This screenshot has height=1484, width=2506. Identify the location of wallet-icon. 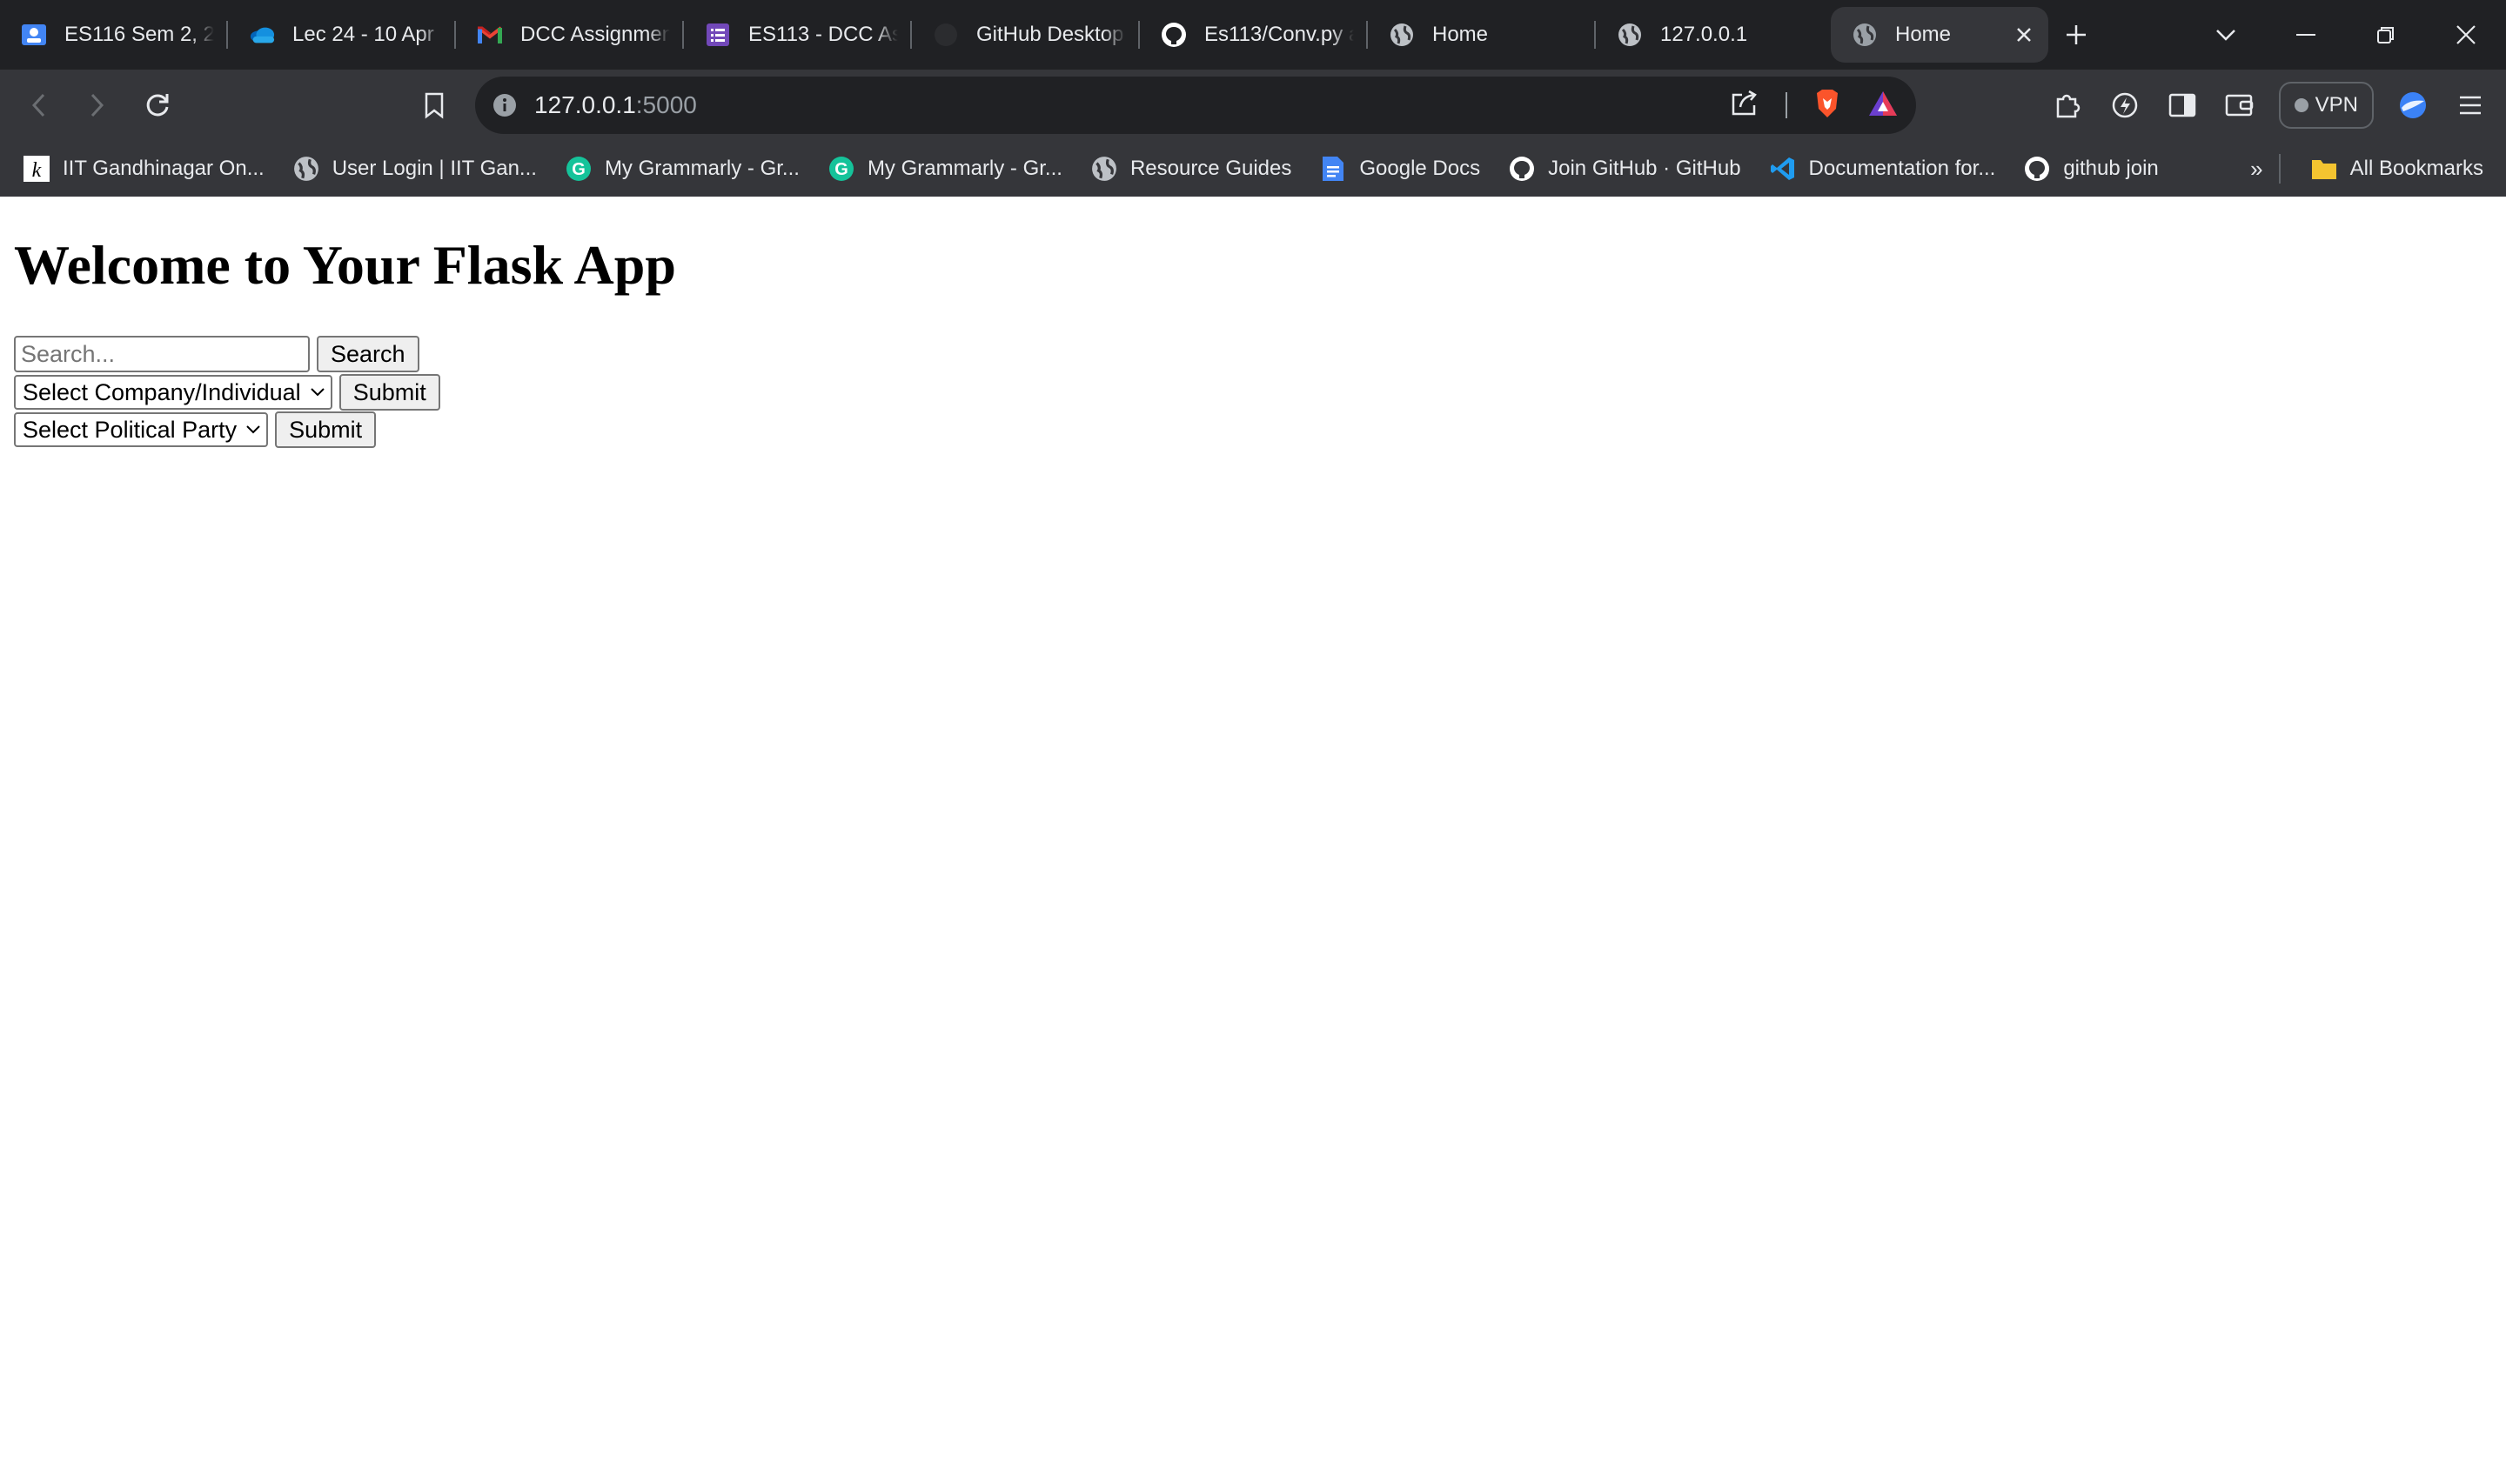
(2239, 105).